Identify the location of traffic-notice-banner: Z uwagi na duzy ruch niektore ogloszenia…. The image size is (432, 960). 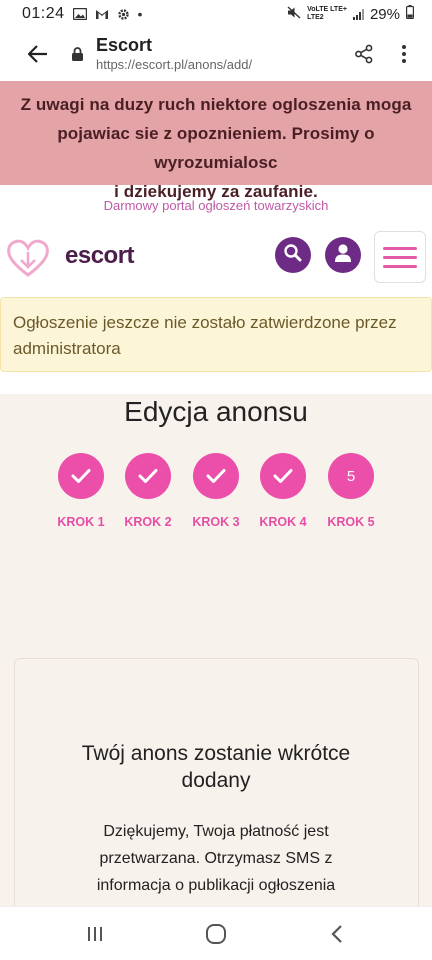
(216, 141).